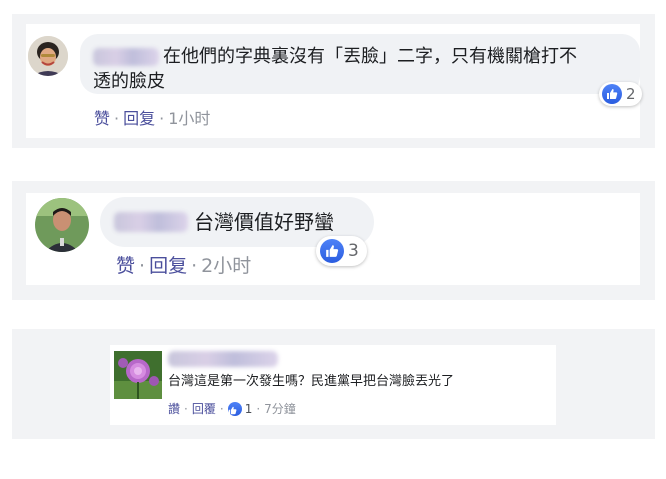 The width and height of the screenshot is (666, 479). I want to click on comment-card-3: 台灣這是第一次發生嗎？民進黨早把台灣臉丟光了 讚 · 回覆 · 1 · 7分鐘, so click(333, 385).